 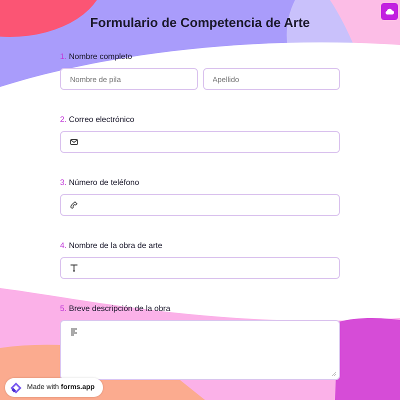 I want to click on paragraph-icon, so click(x=74, y=332).